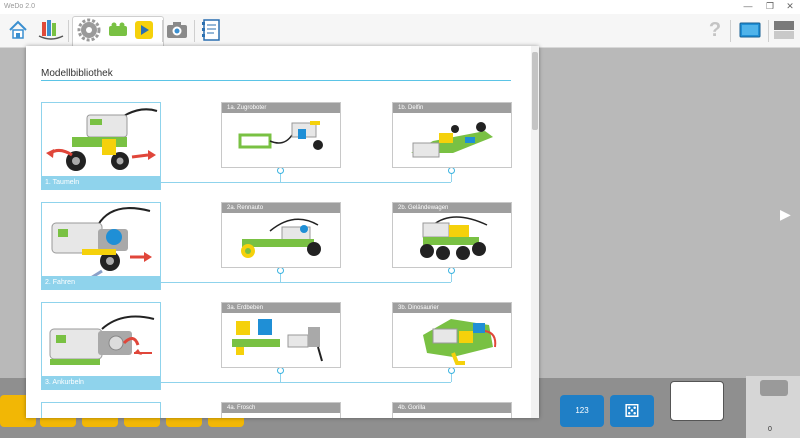 This screenshot has height=438, width=800. Describe the element at coordinates (452, 308) in the screenshot. I see `model-card-header: 3b. Dinosaurier` at that location.